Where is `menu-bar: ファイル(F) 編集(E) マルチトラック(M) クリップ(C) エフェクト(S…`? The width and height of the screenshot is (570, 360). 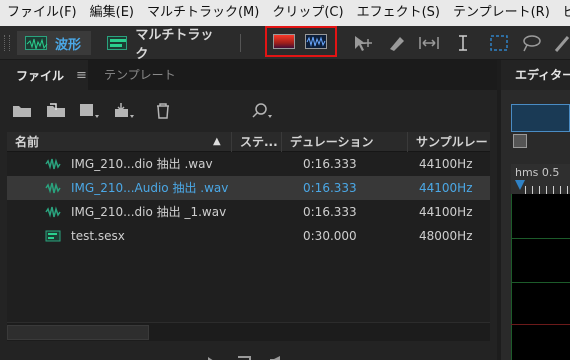 menu-bar: ファイル(F) 編集(E) マルチトラック(M) クリップ(C) エフェクト(S… is located at coordinates (285, 13).